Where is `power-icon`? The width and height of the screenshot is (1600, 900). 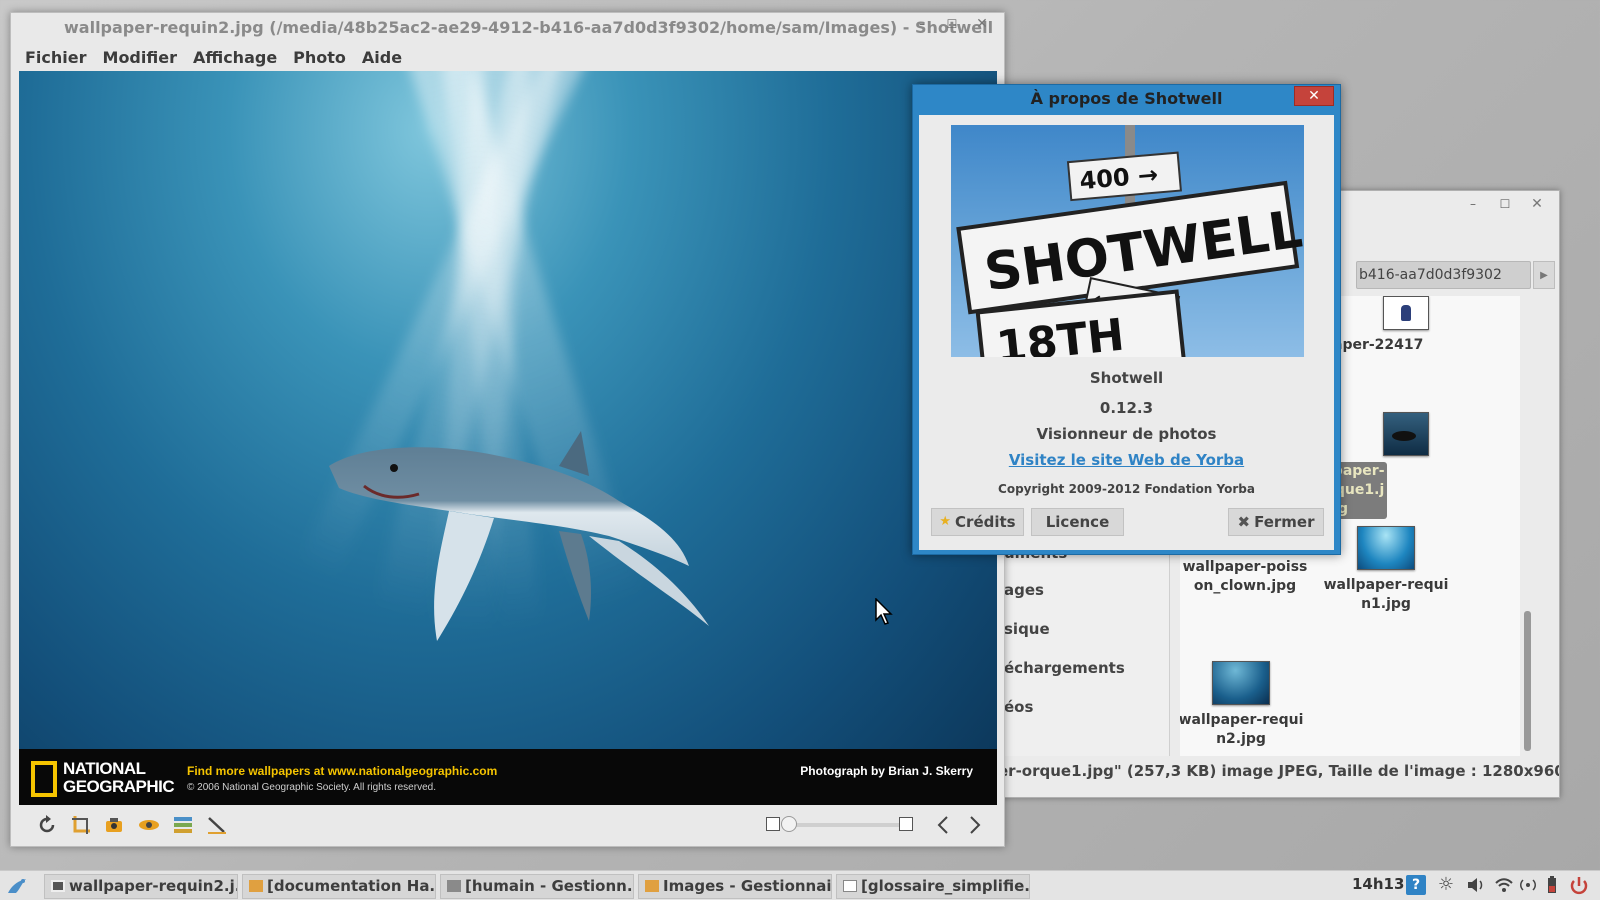 power-icon is located at coordinates (1578, 885).